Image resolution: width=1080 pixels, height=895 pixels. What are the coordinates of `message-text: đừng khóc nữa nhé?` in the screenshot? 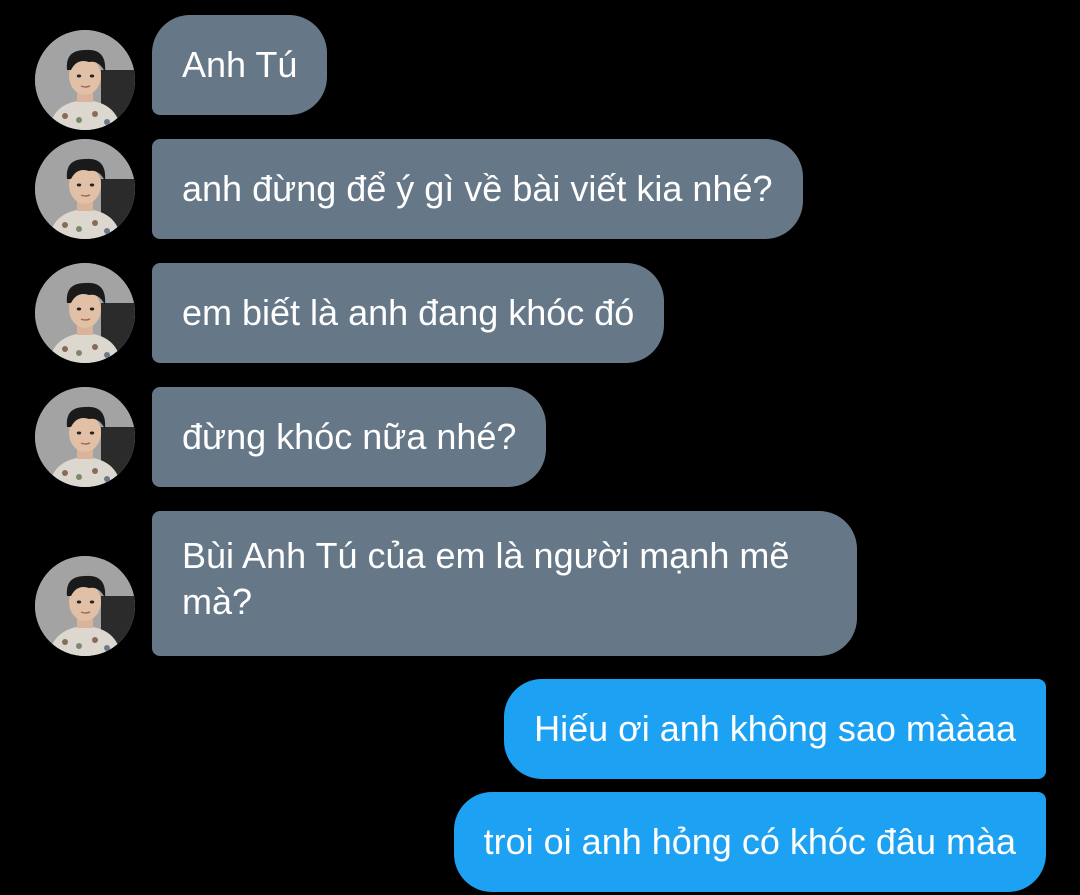 It's located at (349, 436).